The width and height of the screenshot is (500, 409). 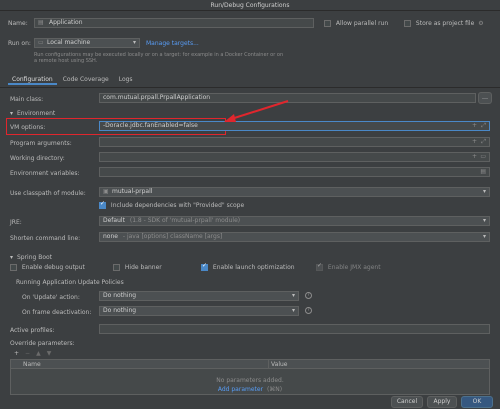 I want to click on environment-variables-label: Environment variables:, so click(x=45, y=173).